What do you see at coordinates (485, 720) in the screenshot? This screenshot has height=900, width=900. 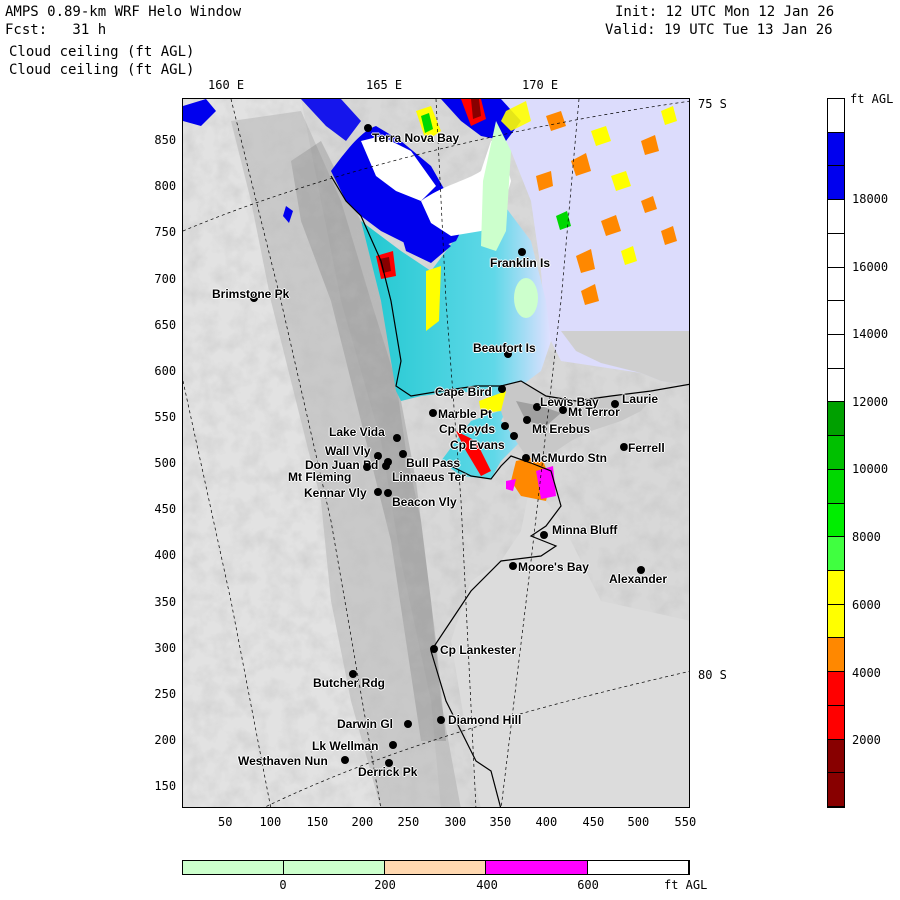 I see `station-label: Diamond Hill` at bounding box center [485, 720].